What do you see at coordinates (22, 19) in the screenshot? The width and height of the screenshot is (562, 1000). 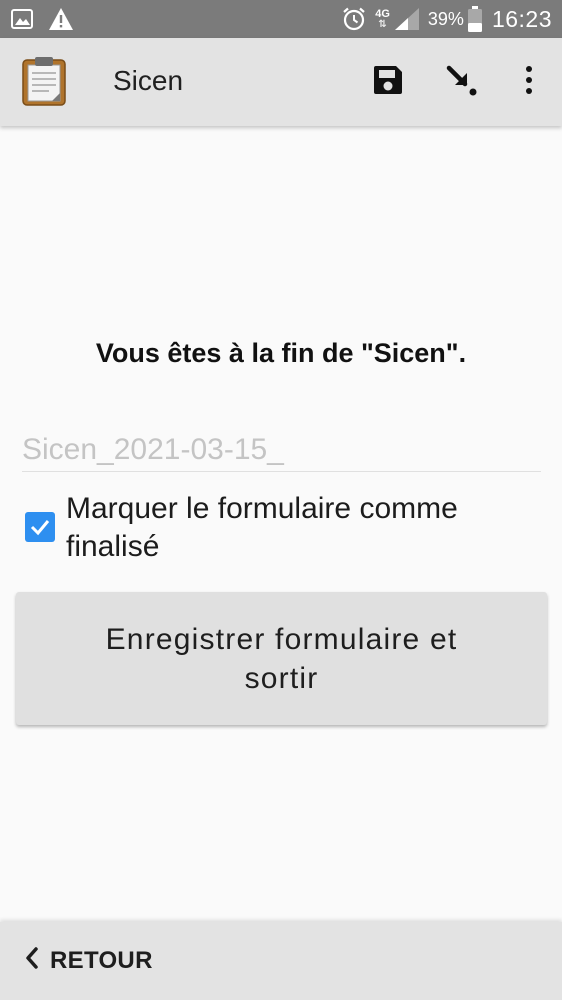 I see `image-icon` at bounding box center [22, 19].